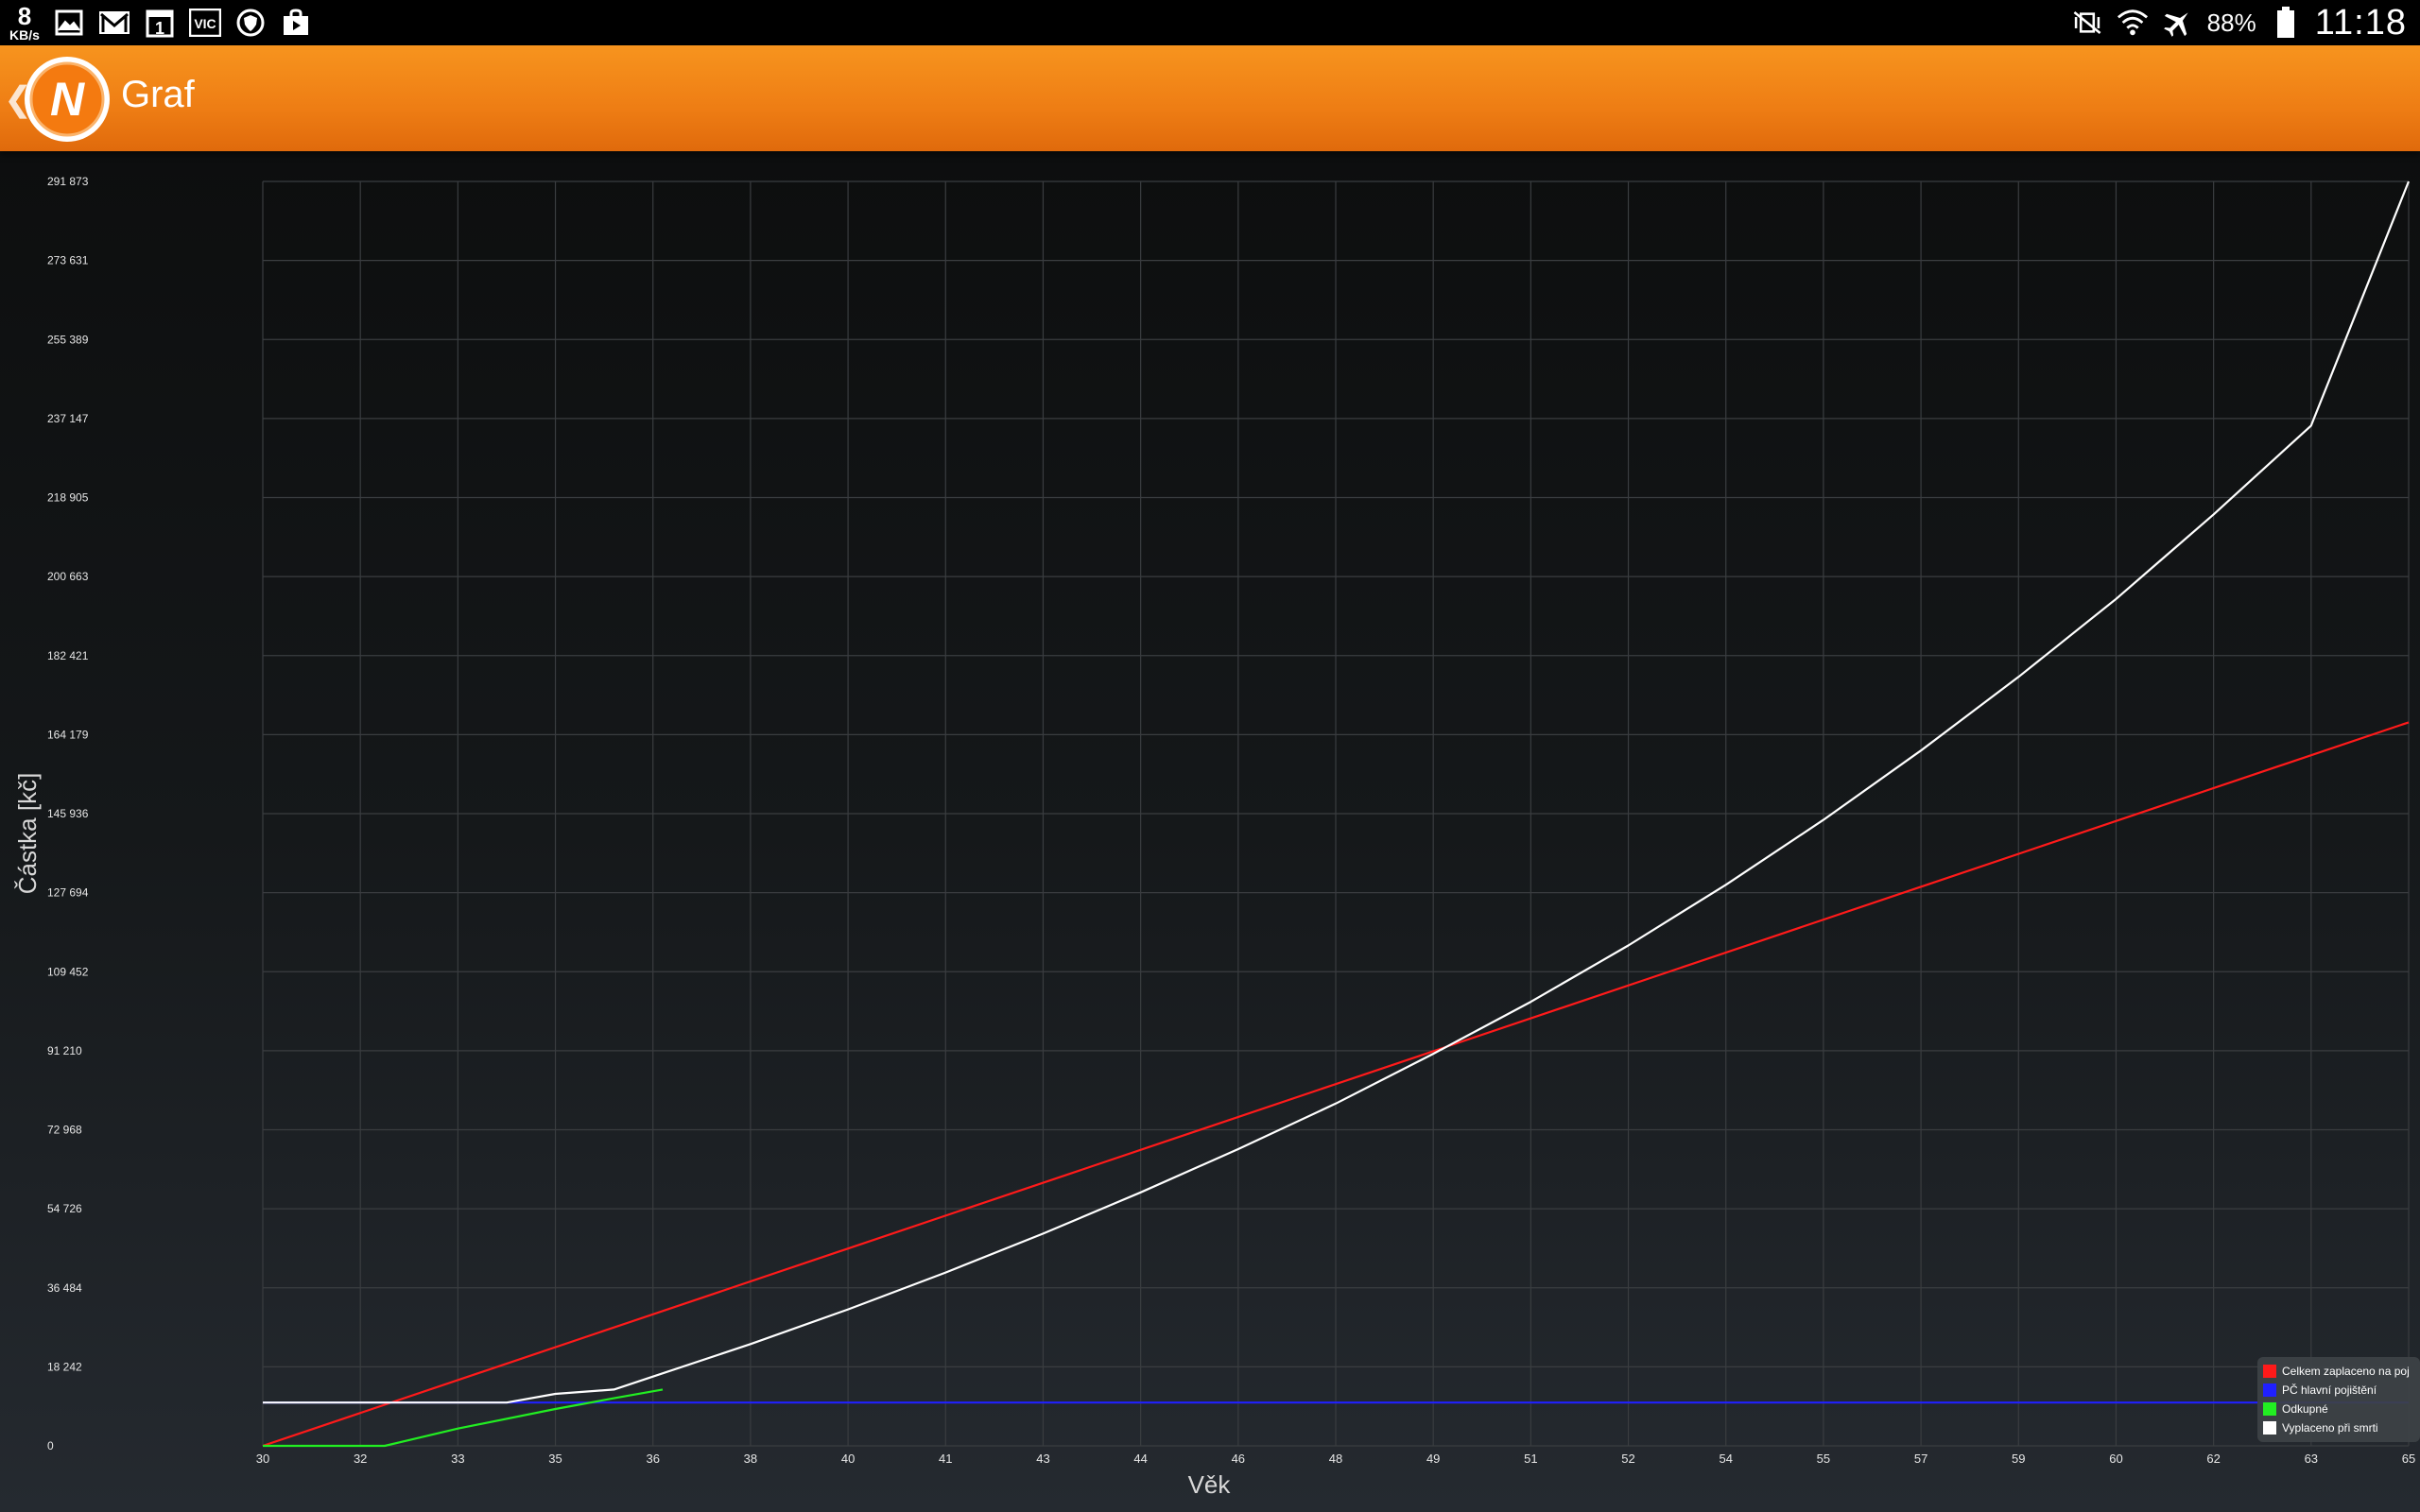  I want to click on x-tick-label: 55, so click(1823, 1459).